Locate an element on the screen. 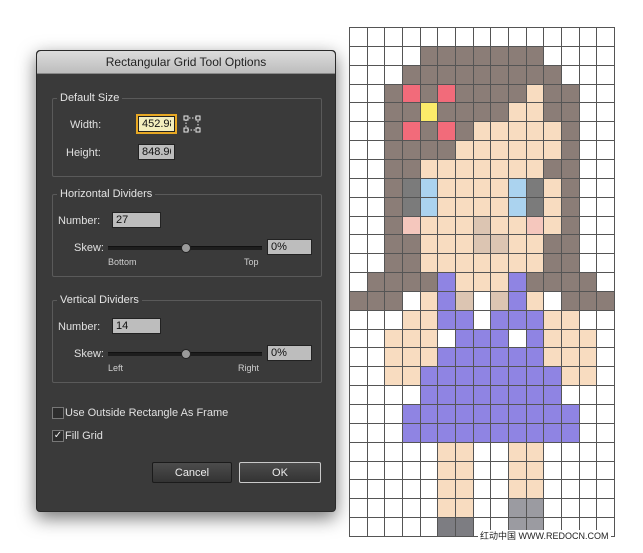 The image size is (643, 553). cancel-button: Cancel is located at coordinates (192, 472).